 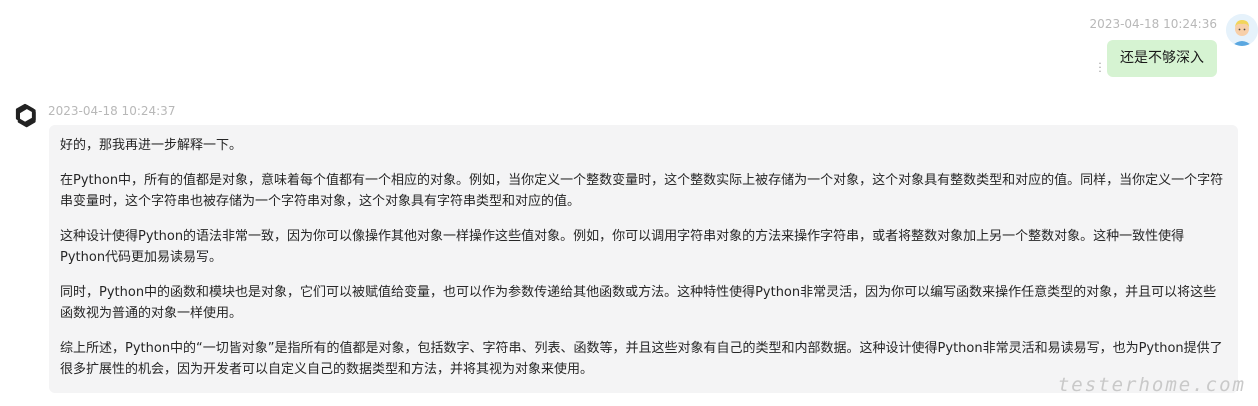 I want to click on ai-message-timestamp: 2023-04-18 10:24:37, so click(x=112, y=111).